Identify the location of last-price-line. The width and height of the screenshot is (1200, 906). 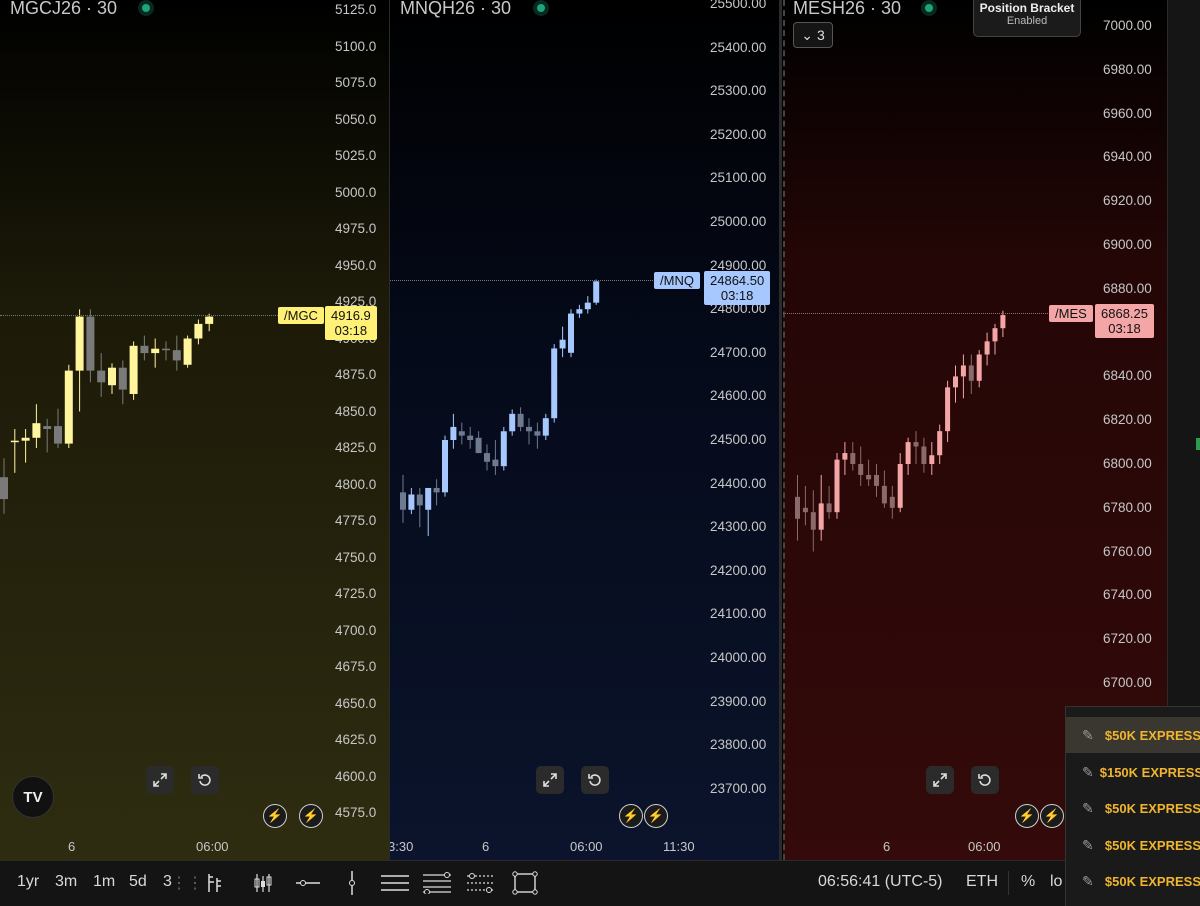
(140, 315).